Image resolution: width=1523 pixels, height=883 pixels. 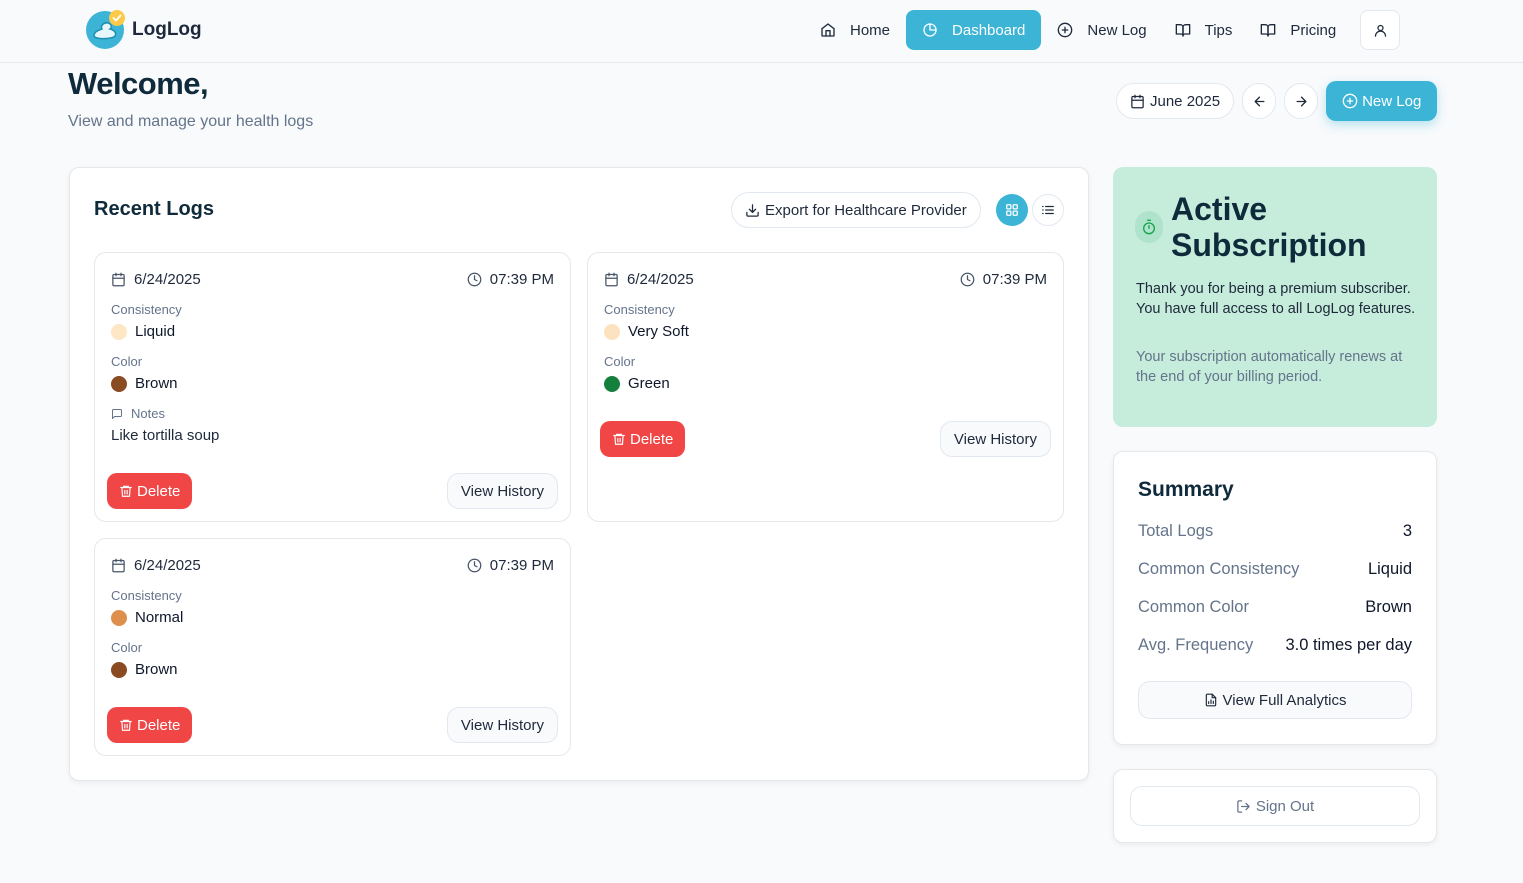 What do you see at coordinates (870, 30) in the screenshot?
I see `nav-home-label: Home` at bounding box center [870, 30].